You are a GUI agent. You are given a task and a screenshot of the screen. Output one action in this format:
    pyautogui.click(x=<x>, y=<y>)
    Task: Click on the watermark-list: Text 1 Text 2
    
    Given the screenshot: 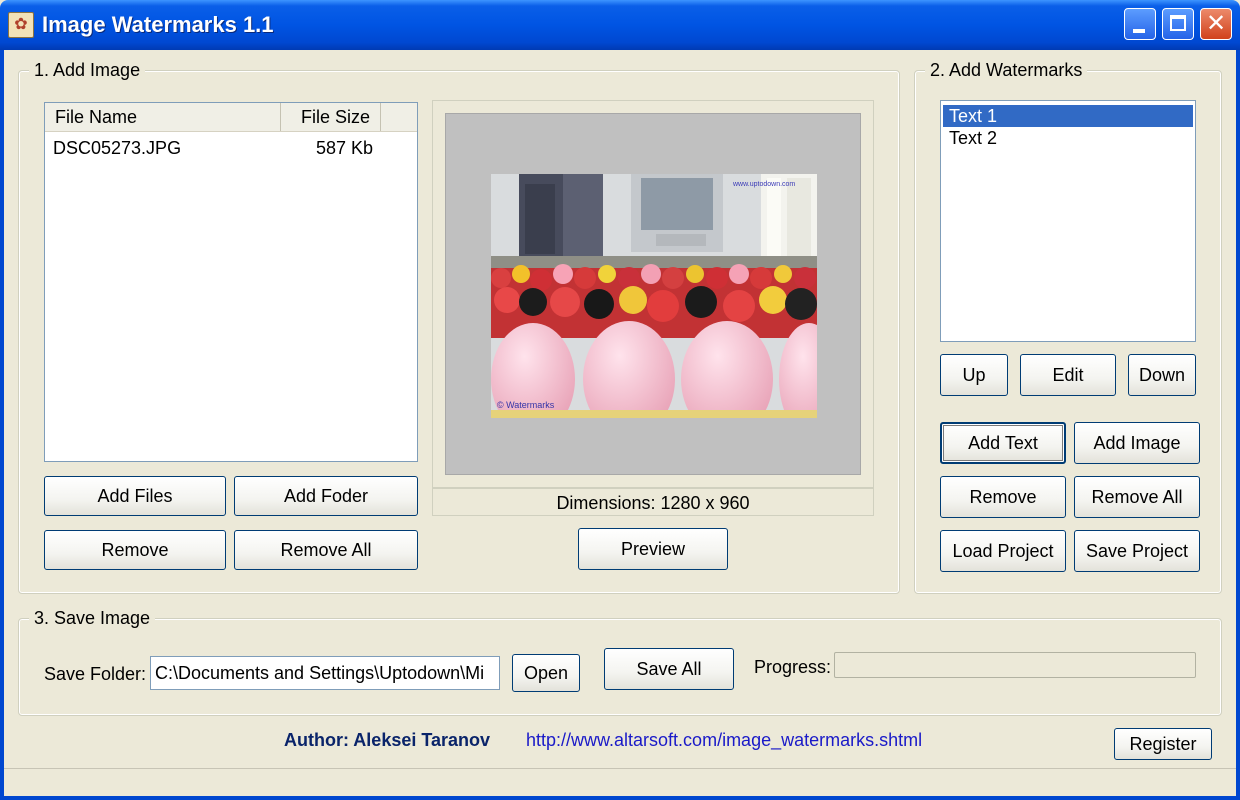 What is the action you would take?
    pyautogui.click(x=1068, y=221)
    